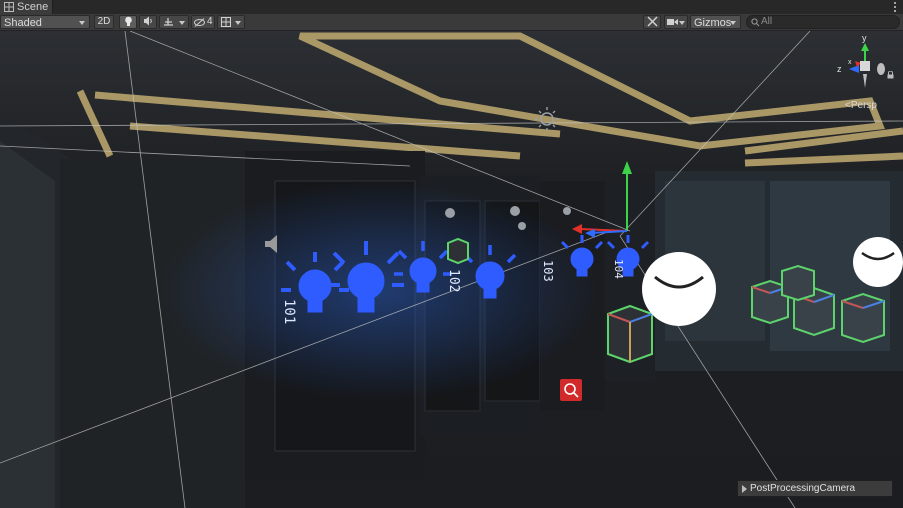 This screenshot has width=903, height=508. What do you see at coordinates (571, 390) in the screenshot?
I see `camera-search-gizmo` at bounding box center [571, 390].